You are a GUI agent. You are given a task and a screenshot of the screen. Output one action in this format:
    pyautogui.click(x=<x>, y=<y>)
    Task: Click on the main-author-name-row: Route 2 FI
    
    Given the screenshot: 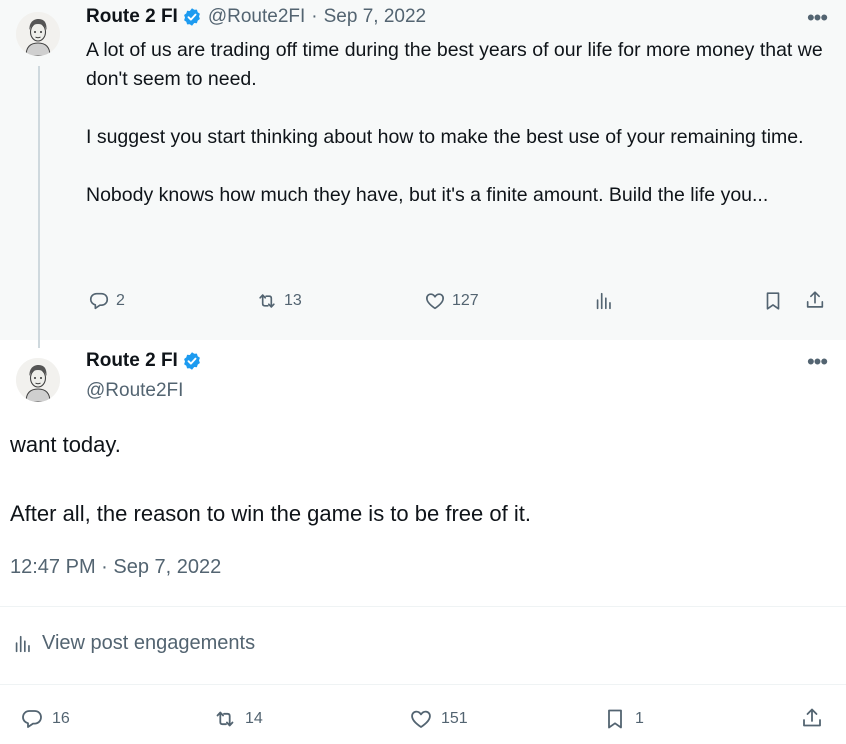 What is the action you would take?
    pyautogui.click(x=144, y=361)
    